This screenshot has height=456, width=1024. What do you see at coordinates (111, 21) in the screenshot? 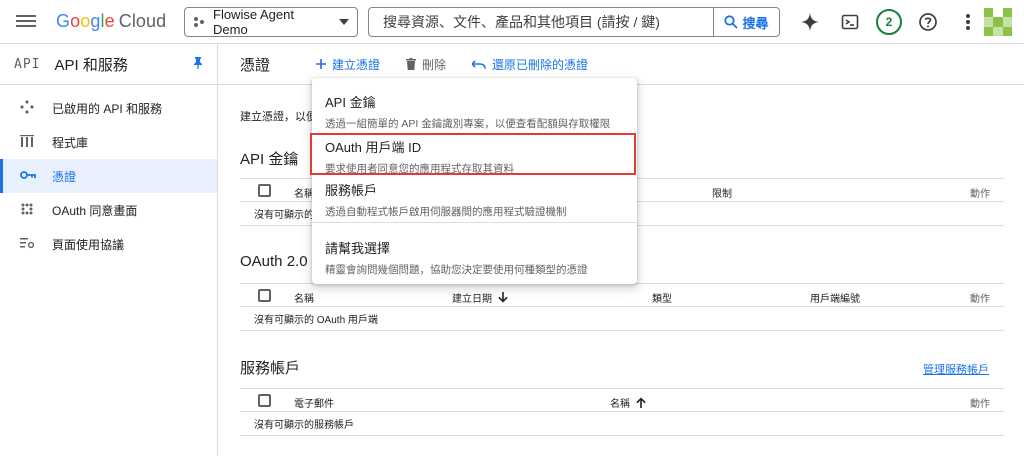
I see `google-cloud-logo: Google Cloud` at bounding box center [111, 21].